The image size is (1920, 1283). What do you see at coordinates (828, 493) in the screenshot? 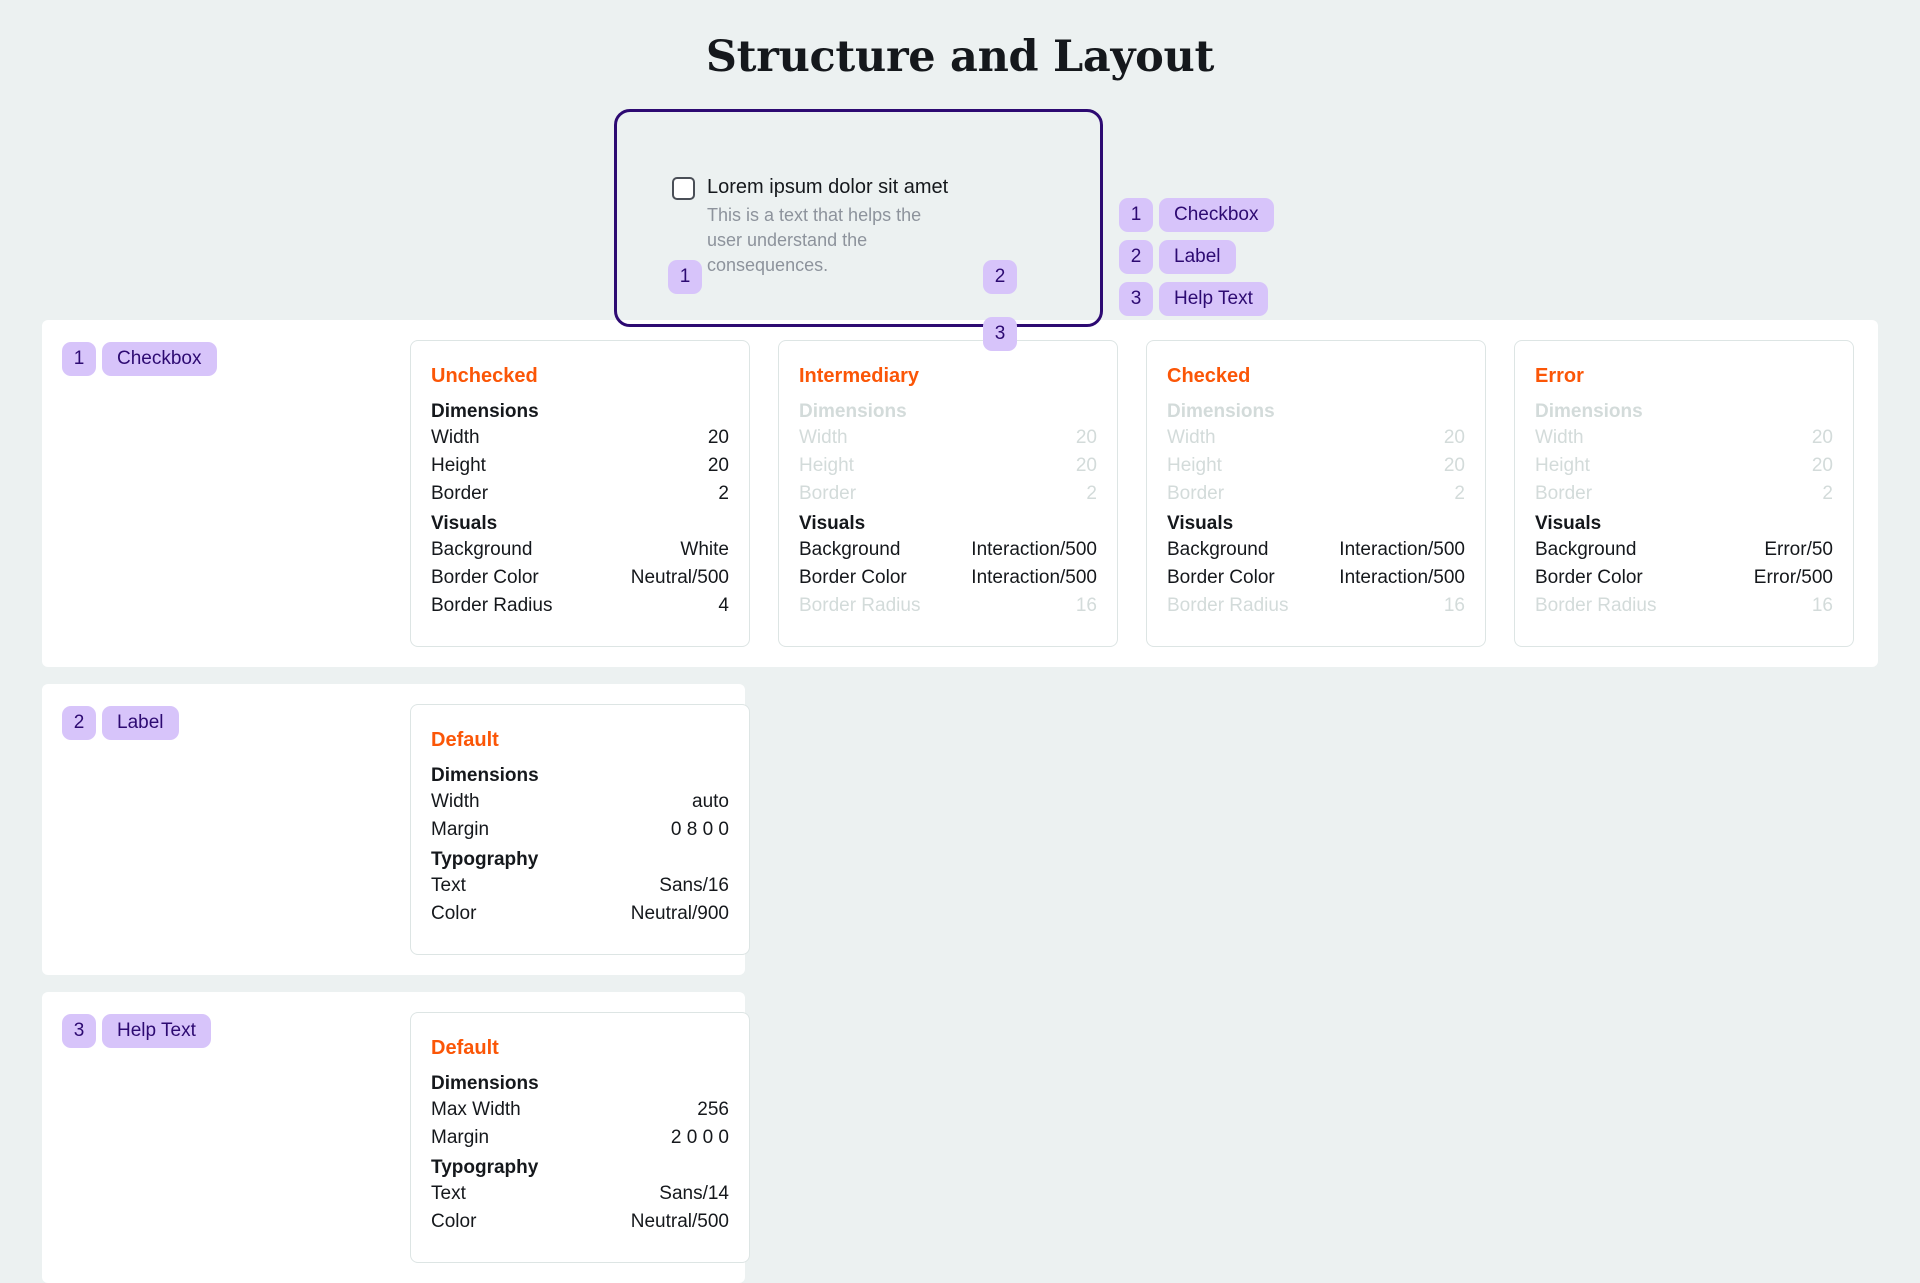
I see `spec-row-key: Border` at bounding box center [828, 493].